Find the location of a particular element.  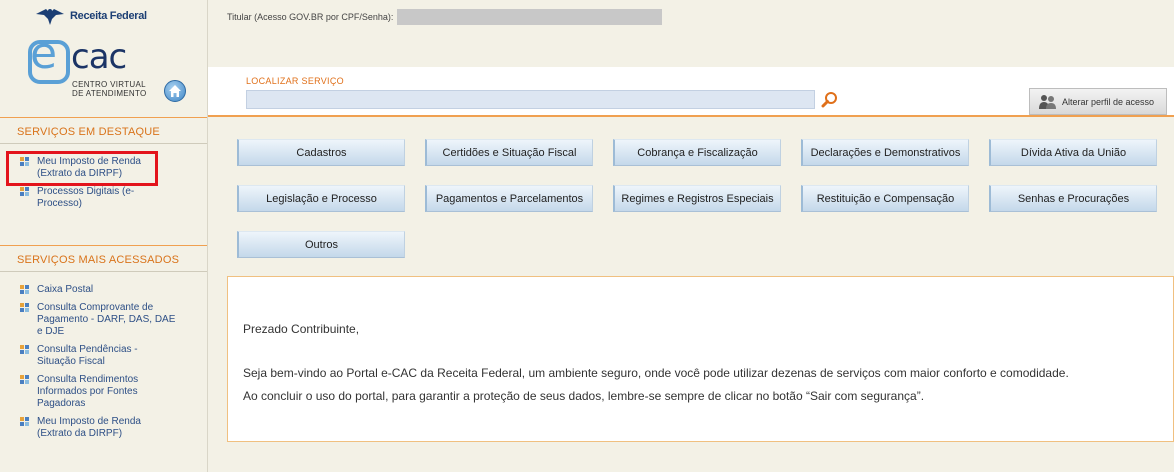

sidebar-item-caixa-postal: Caixa Postal is located at coordinates (103, 290).